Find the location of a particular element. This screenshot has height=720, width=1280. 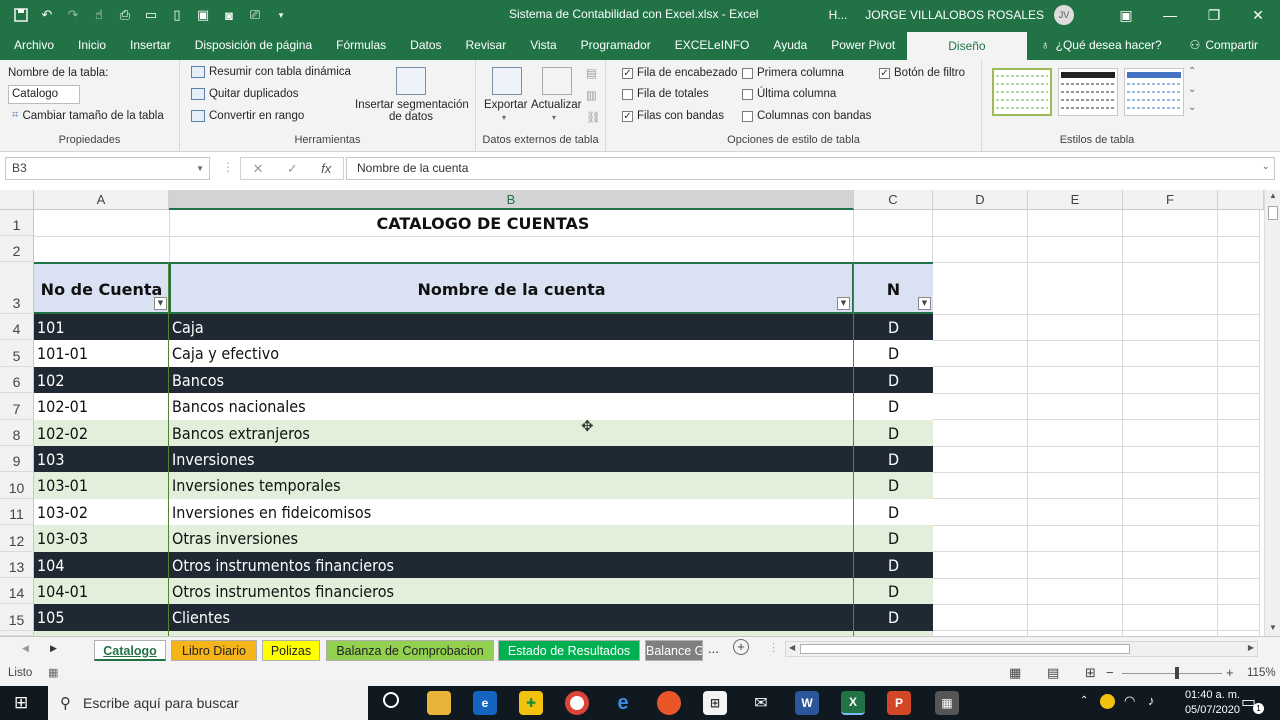

refresh-button: Actualizar is located at coordinates (556, 105).